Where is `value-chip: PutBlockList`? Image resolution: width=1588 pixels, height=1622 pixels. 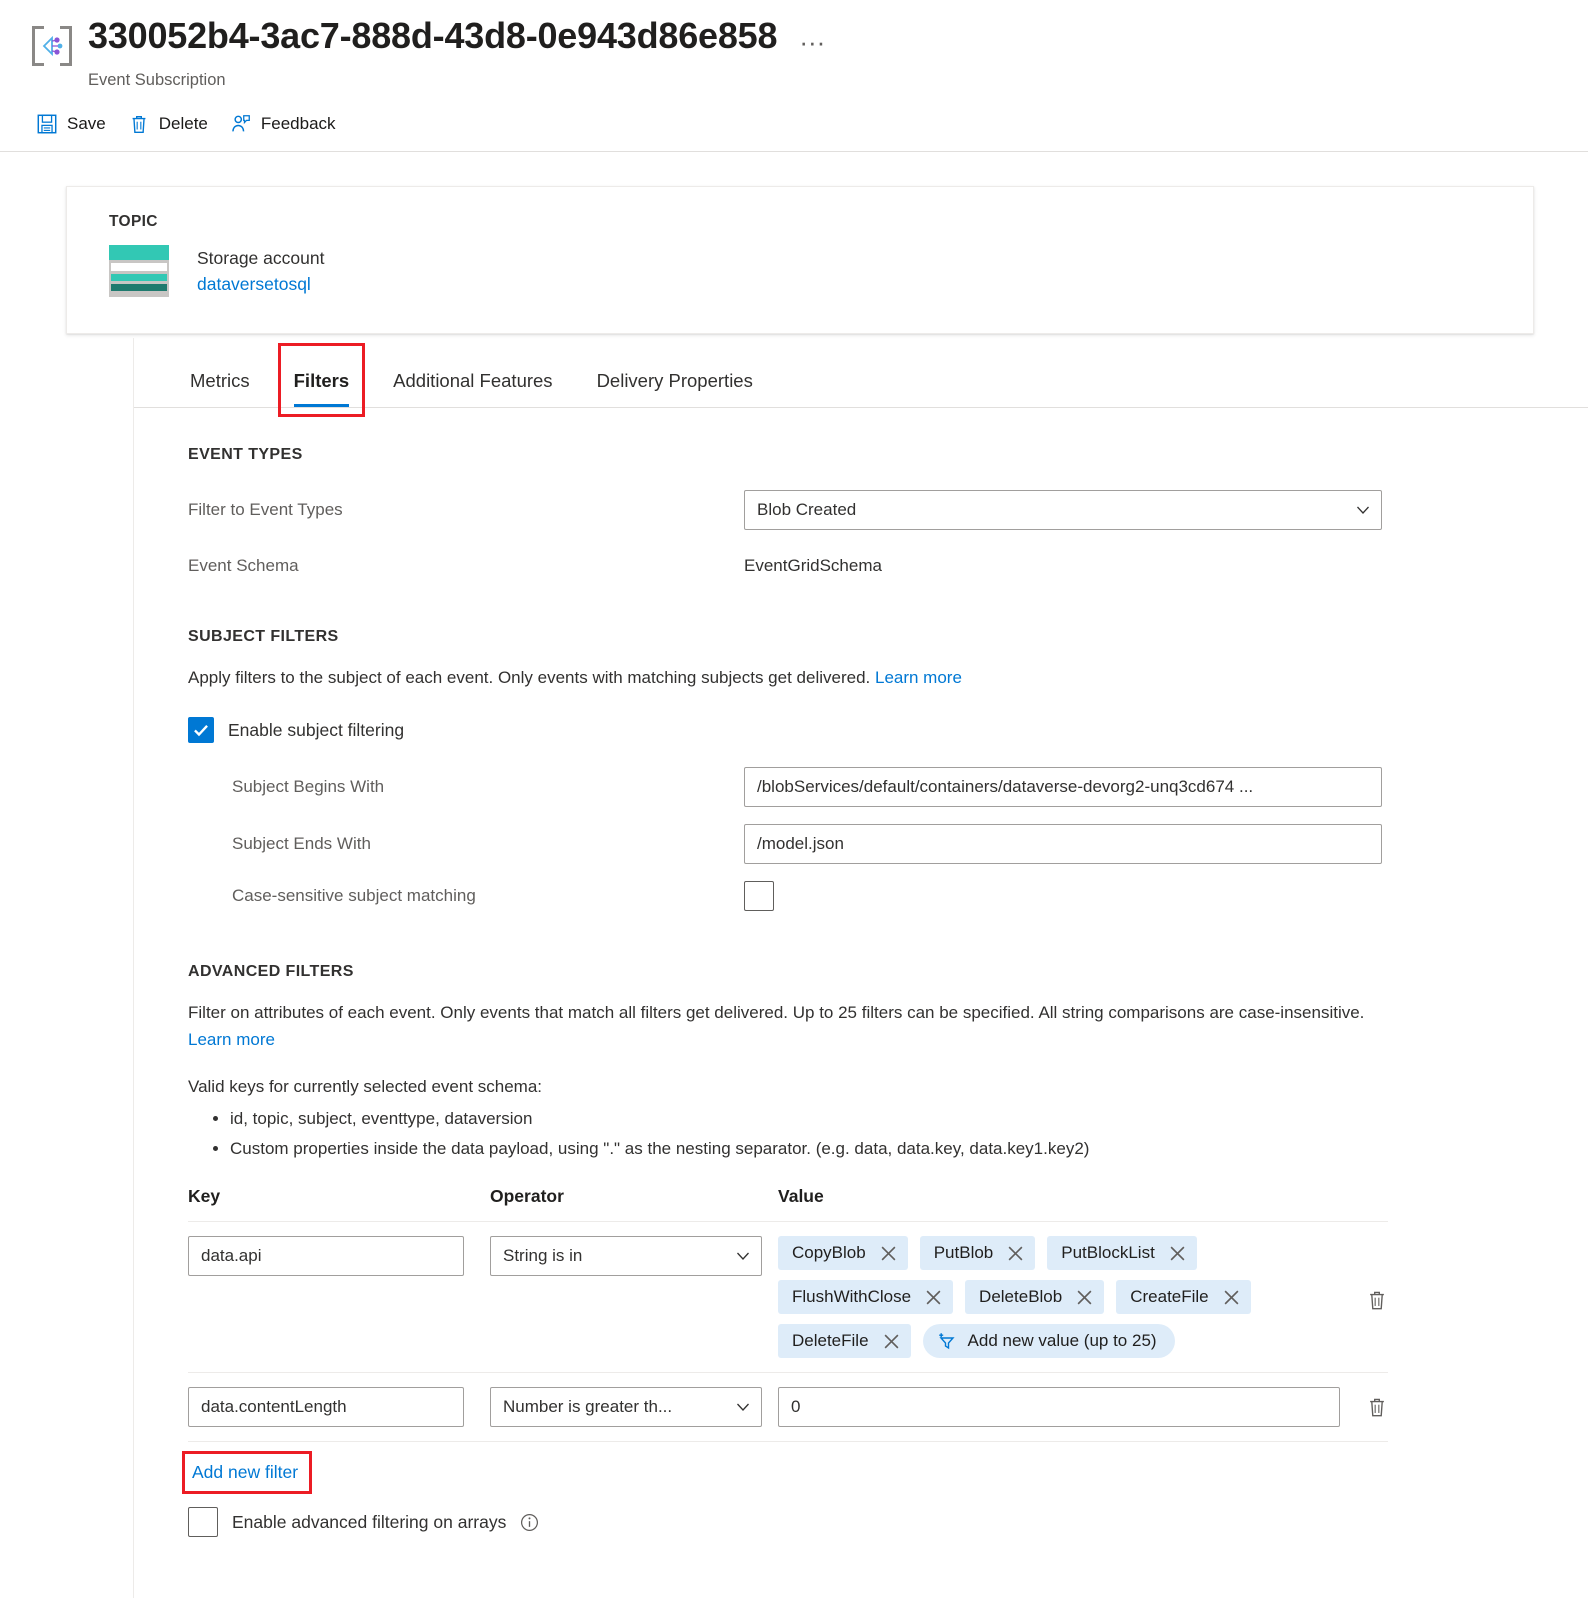 value-chip: PutBlockList is located at coordinates (1122, 1253).